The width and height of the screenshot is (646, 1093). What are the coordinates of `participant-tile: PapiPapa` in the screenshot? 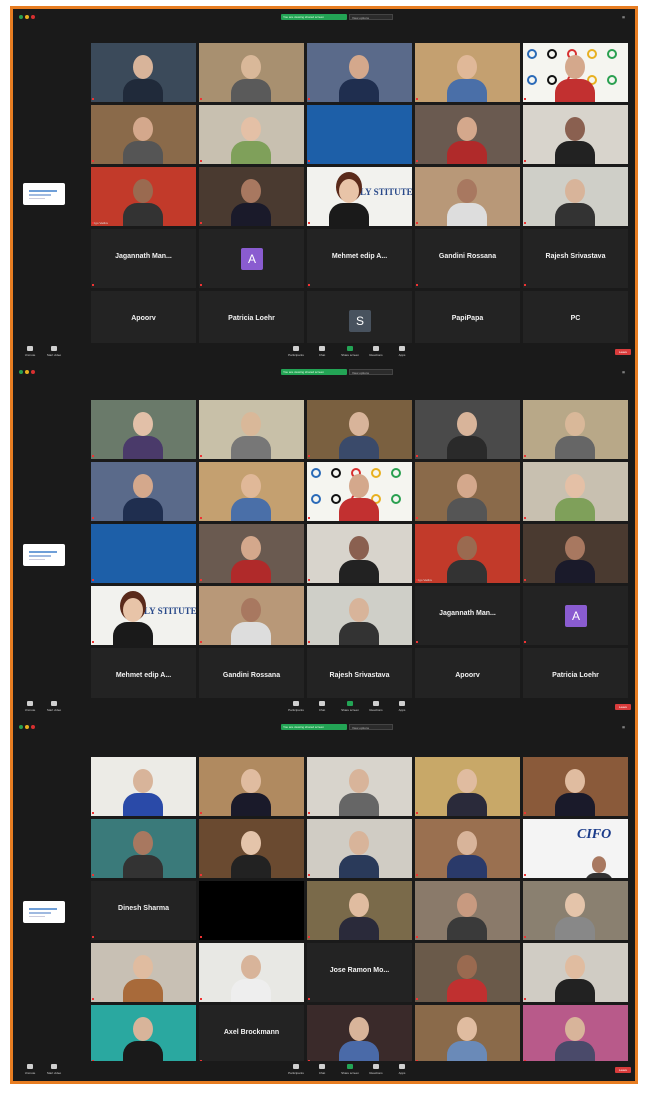 It's located at (467, 320).